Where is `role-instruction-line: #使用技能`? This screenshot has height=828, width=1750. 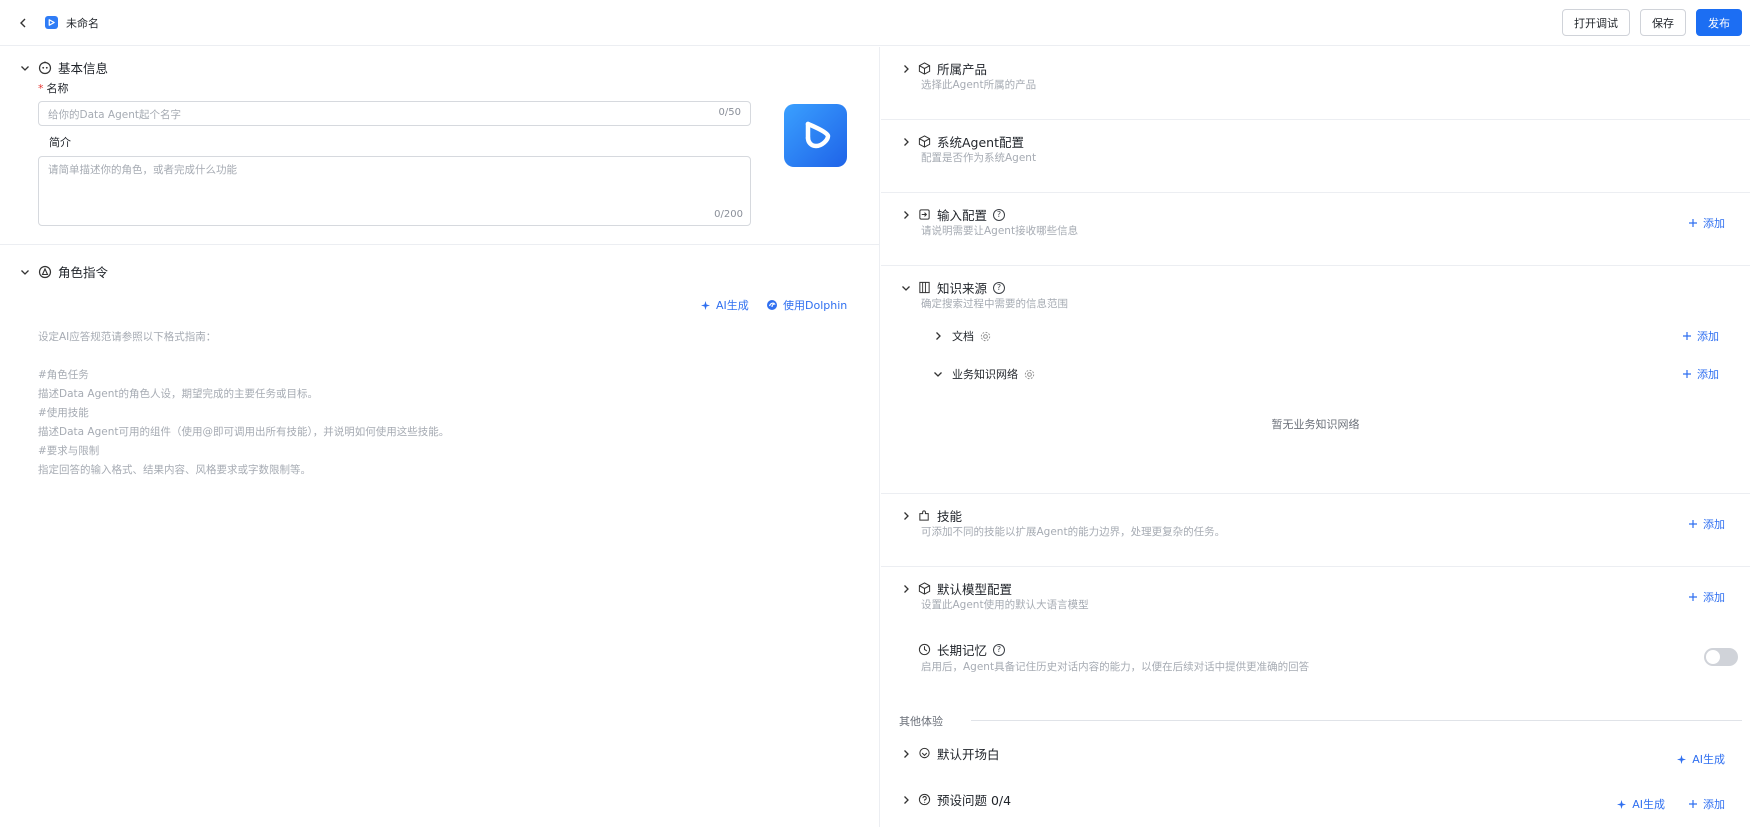 role-instruction-line: #使用技能 is located at coordinates (63, 413).